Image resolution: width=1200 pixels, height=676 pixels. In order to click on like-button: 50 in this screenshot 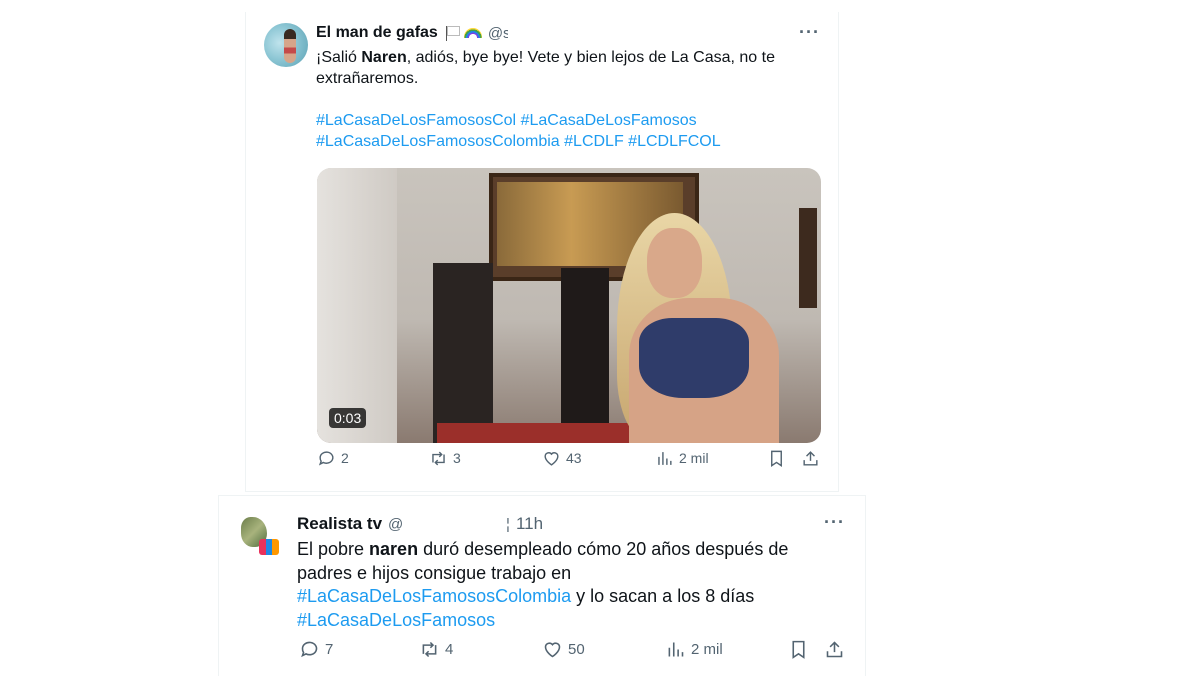, I will do `click(563, 649)`.